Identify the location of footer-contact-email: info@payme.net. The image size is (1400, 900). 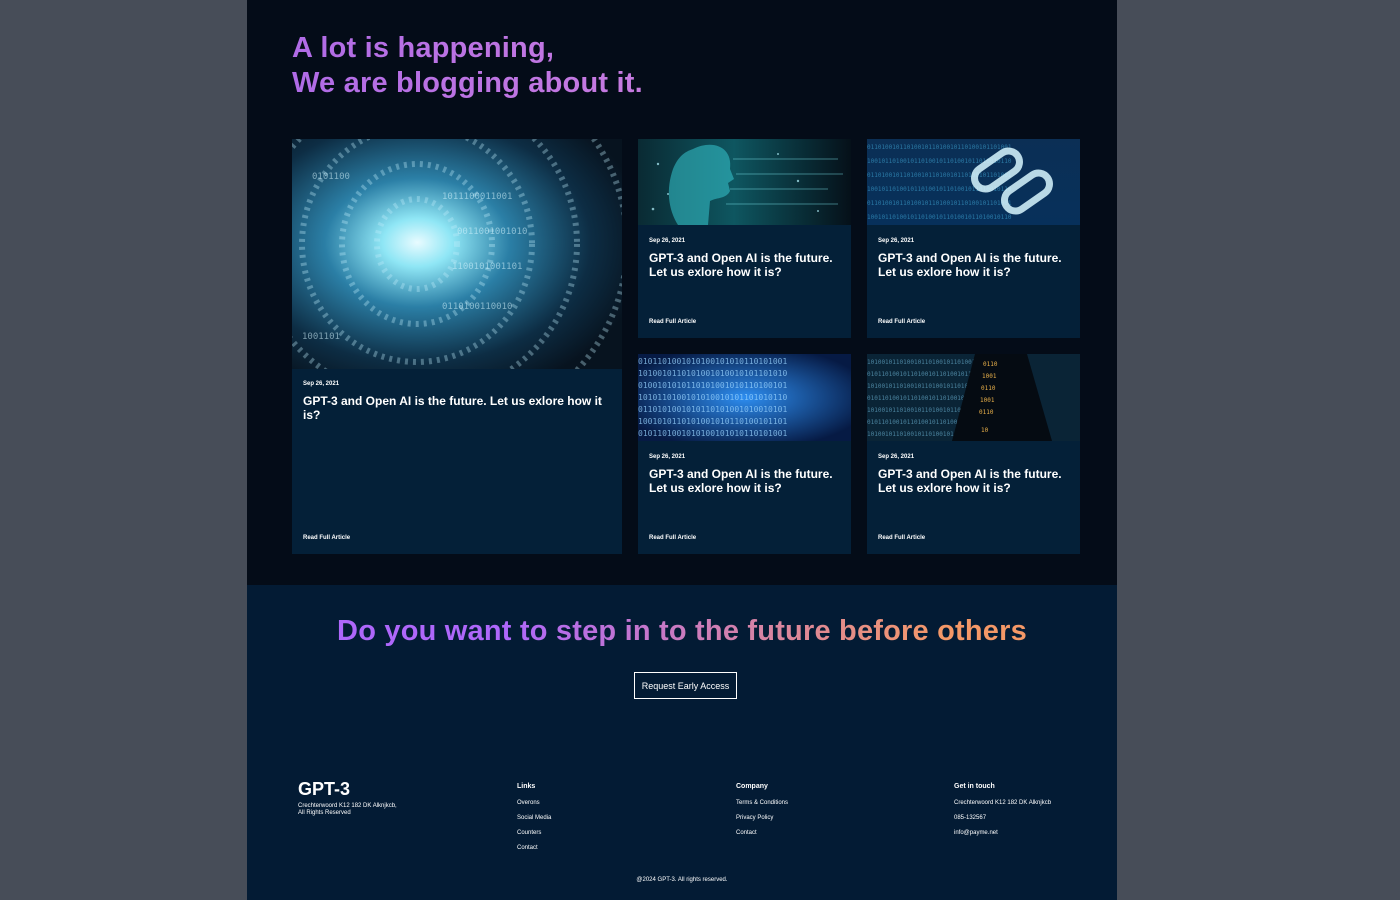
(1002, 833).